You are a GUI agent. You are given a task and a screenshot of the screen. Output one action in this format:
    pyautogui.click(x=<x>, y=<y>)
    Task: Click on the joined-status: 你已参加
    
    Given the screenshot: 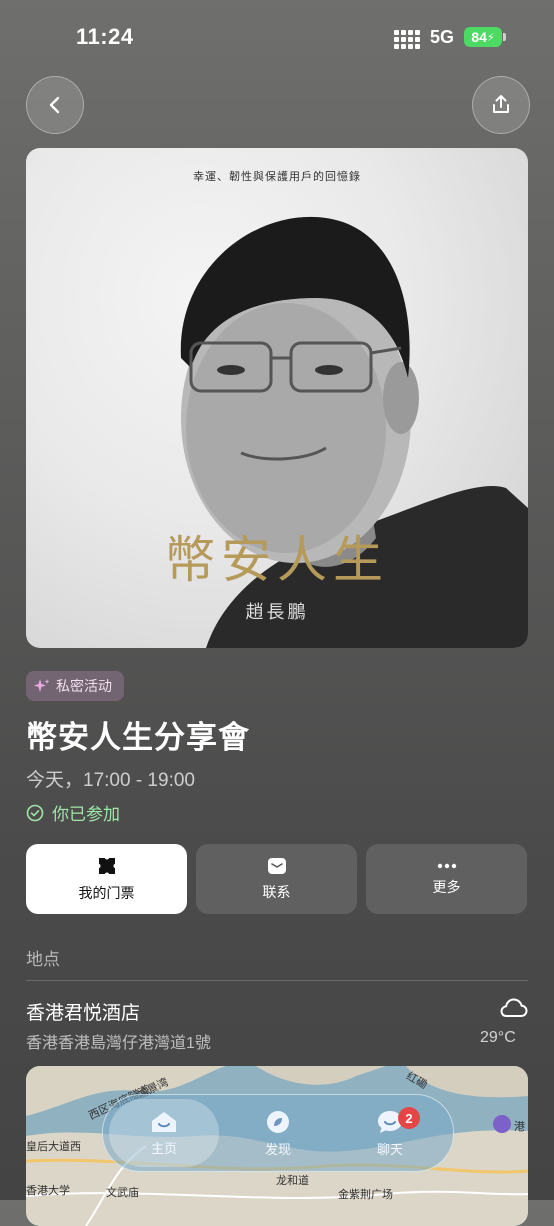 What is the action you would take?
    pyautogui.click(x=73, y=812)
    